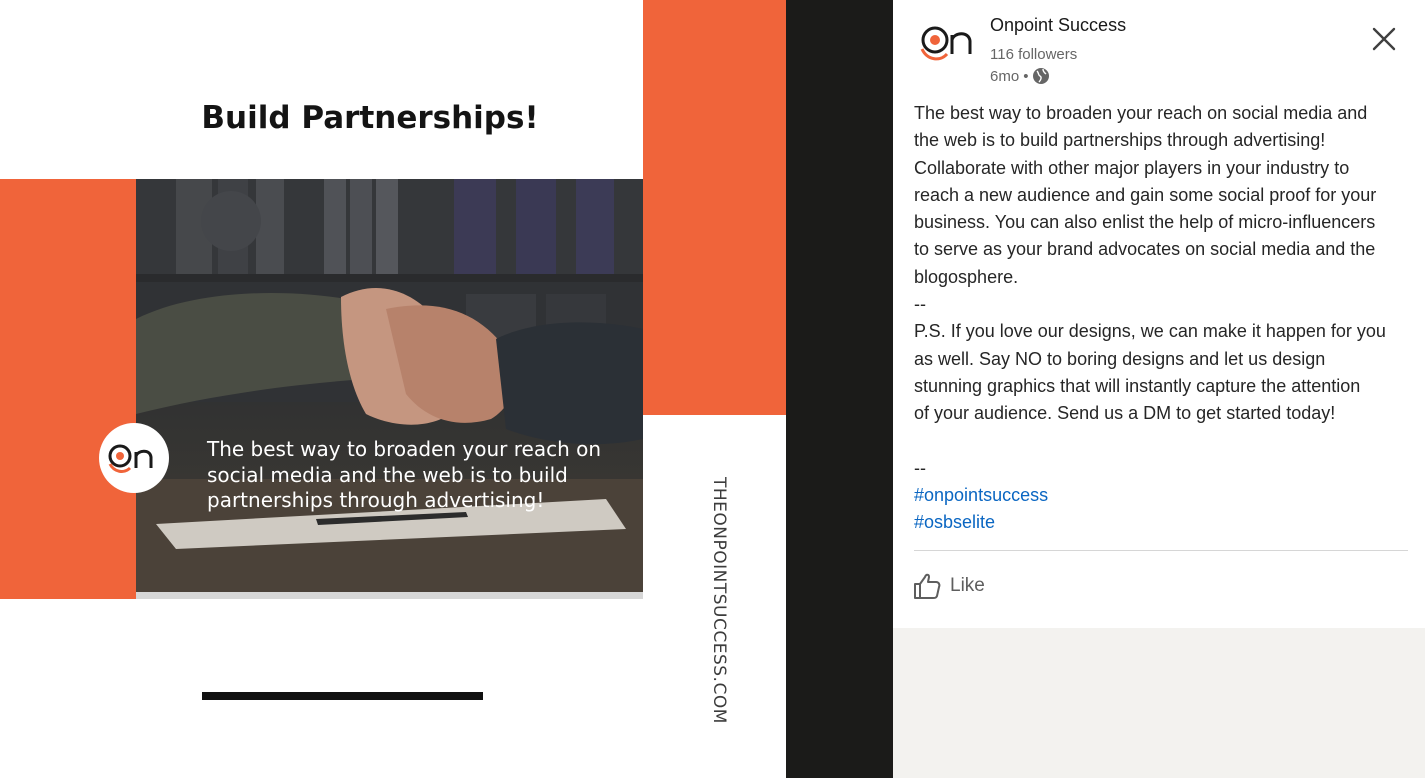 Image resolution: width=1425 pixels, height=778 pixels. Describe the element at coordinates (1058, 25) in the screenshot. I see `company-name-link: Onpoint Success` at that location.